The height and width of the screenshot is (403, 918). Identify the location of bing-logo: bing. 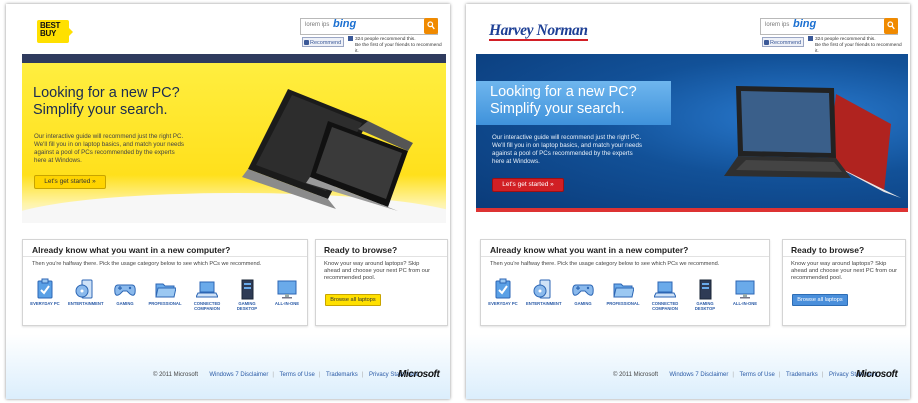
(345, 24).